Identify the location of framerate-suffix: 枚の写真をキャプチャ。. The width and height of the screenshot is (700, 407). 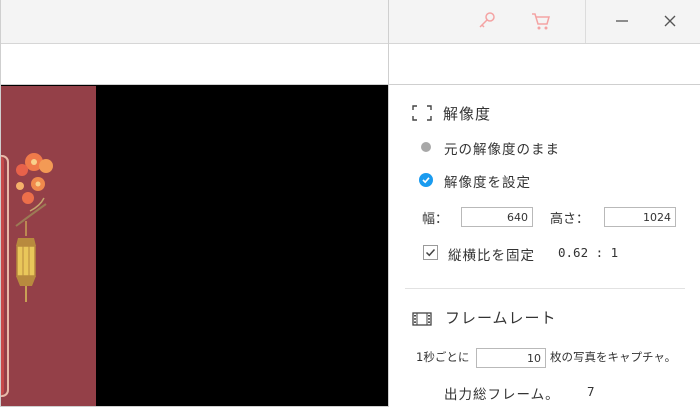
(613, 357).